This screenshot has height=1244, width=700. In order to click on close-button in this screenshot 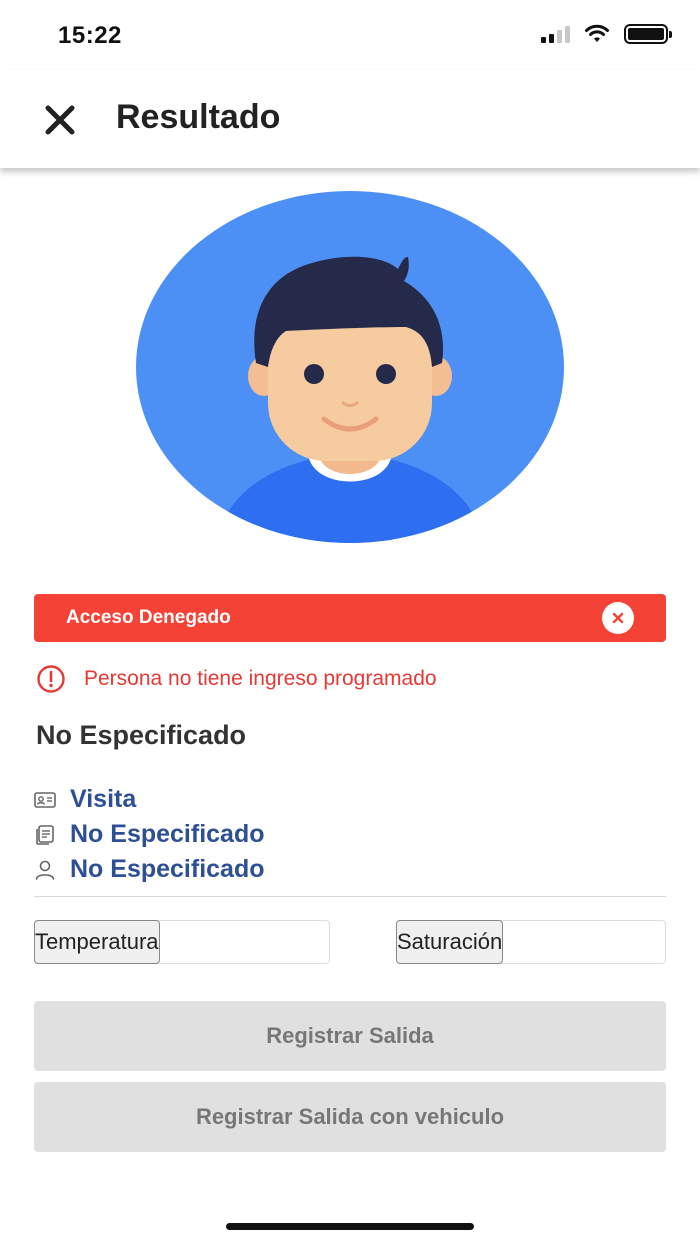, I will do `click(60, 120)`.